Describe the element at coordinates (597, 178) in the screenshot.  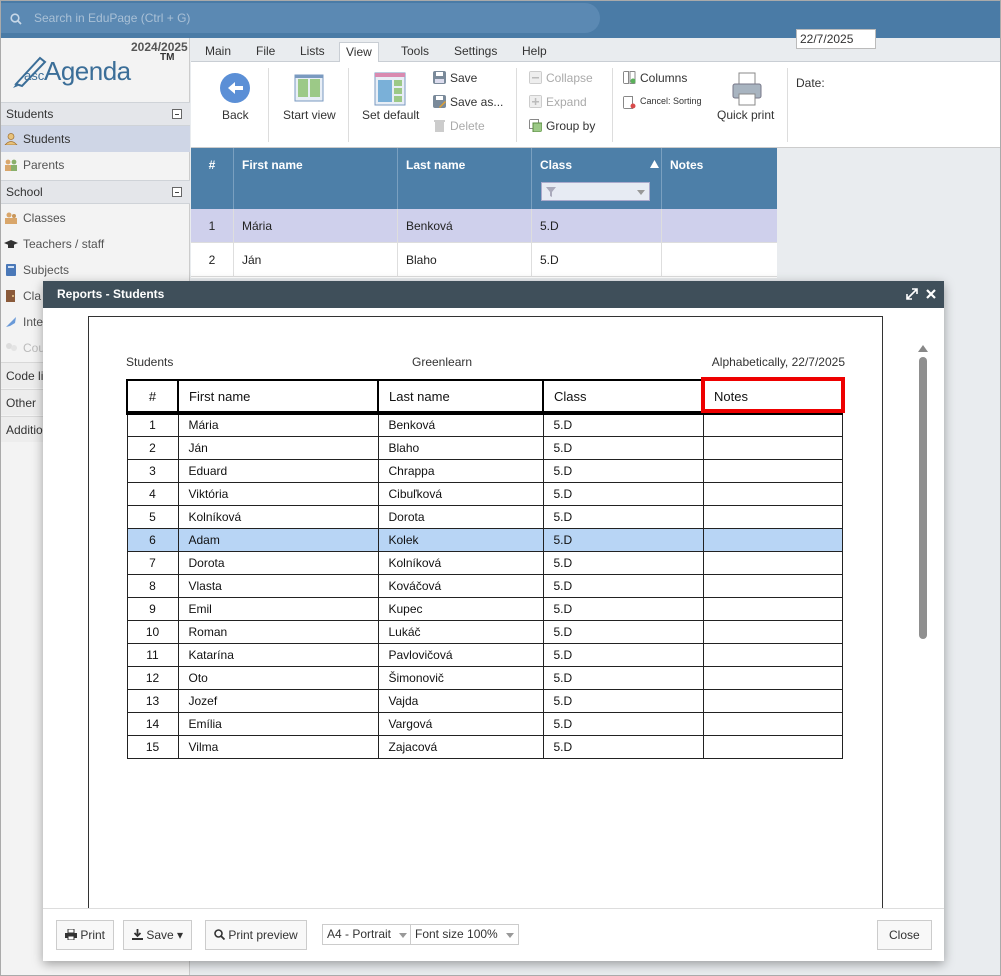
I see `grid-header-class: Class` at that location.